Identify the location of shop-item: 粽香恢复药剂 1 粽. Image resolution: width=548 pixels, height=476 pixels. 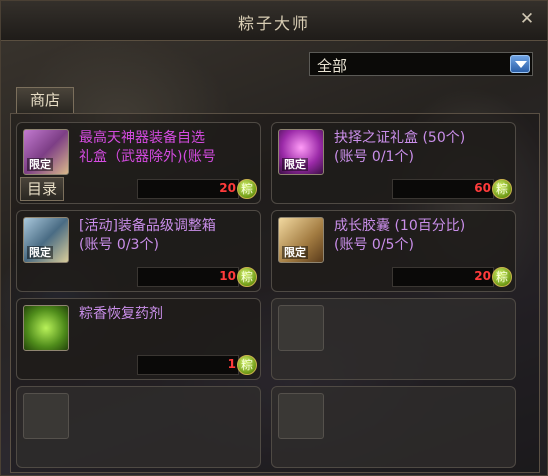
(138, 339).